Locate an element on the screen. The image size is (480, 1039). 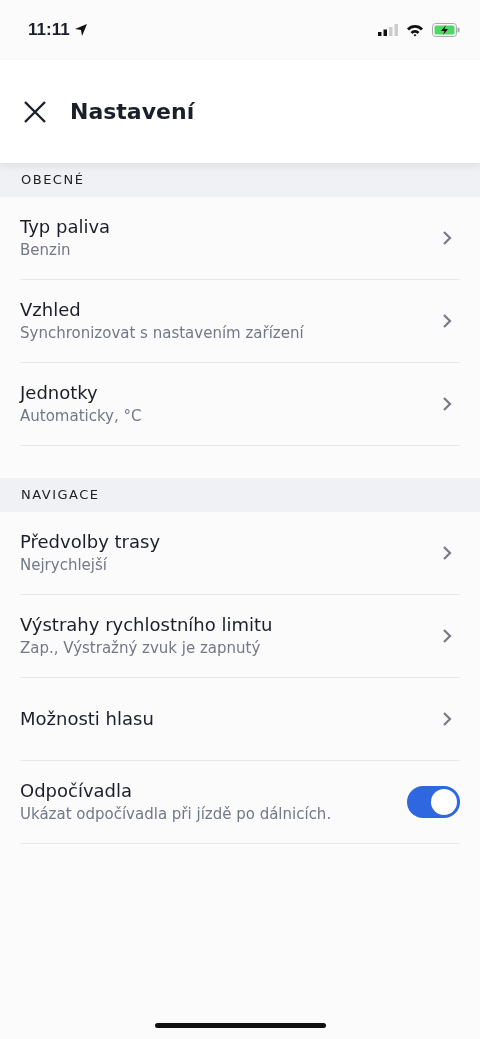
settings-row: Typ paliva Benzin is located at coordinates (240, 238).